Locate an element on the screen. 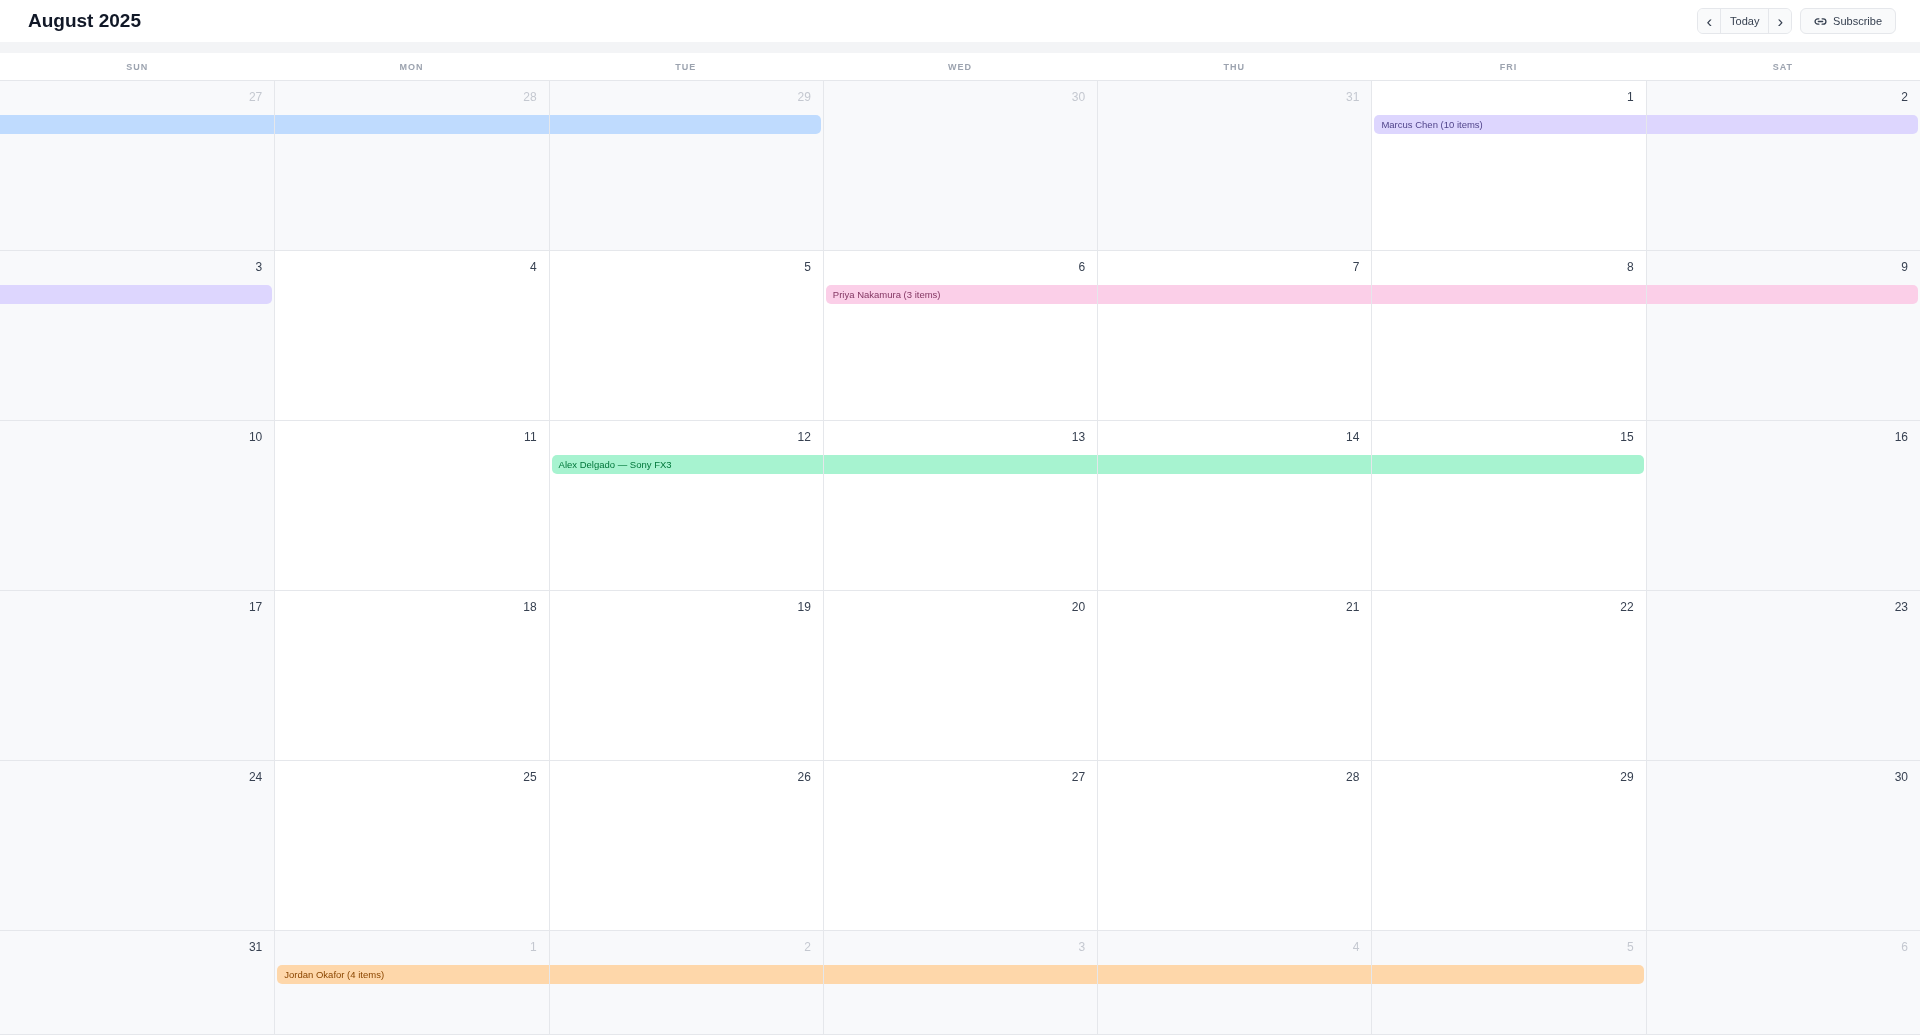  day-cell: 17 is located at coordinates (137, 675).